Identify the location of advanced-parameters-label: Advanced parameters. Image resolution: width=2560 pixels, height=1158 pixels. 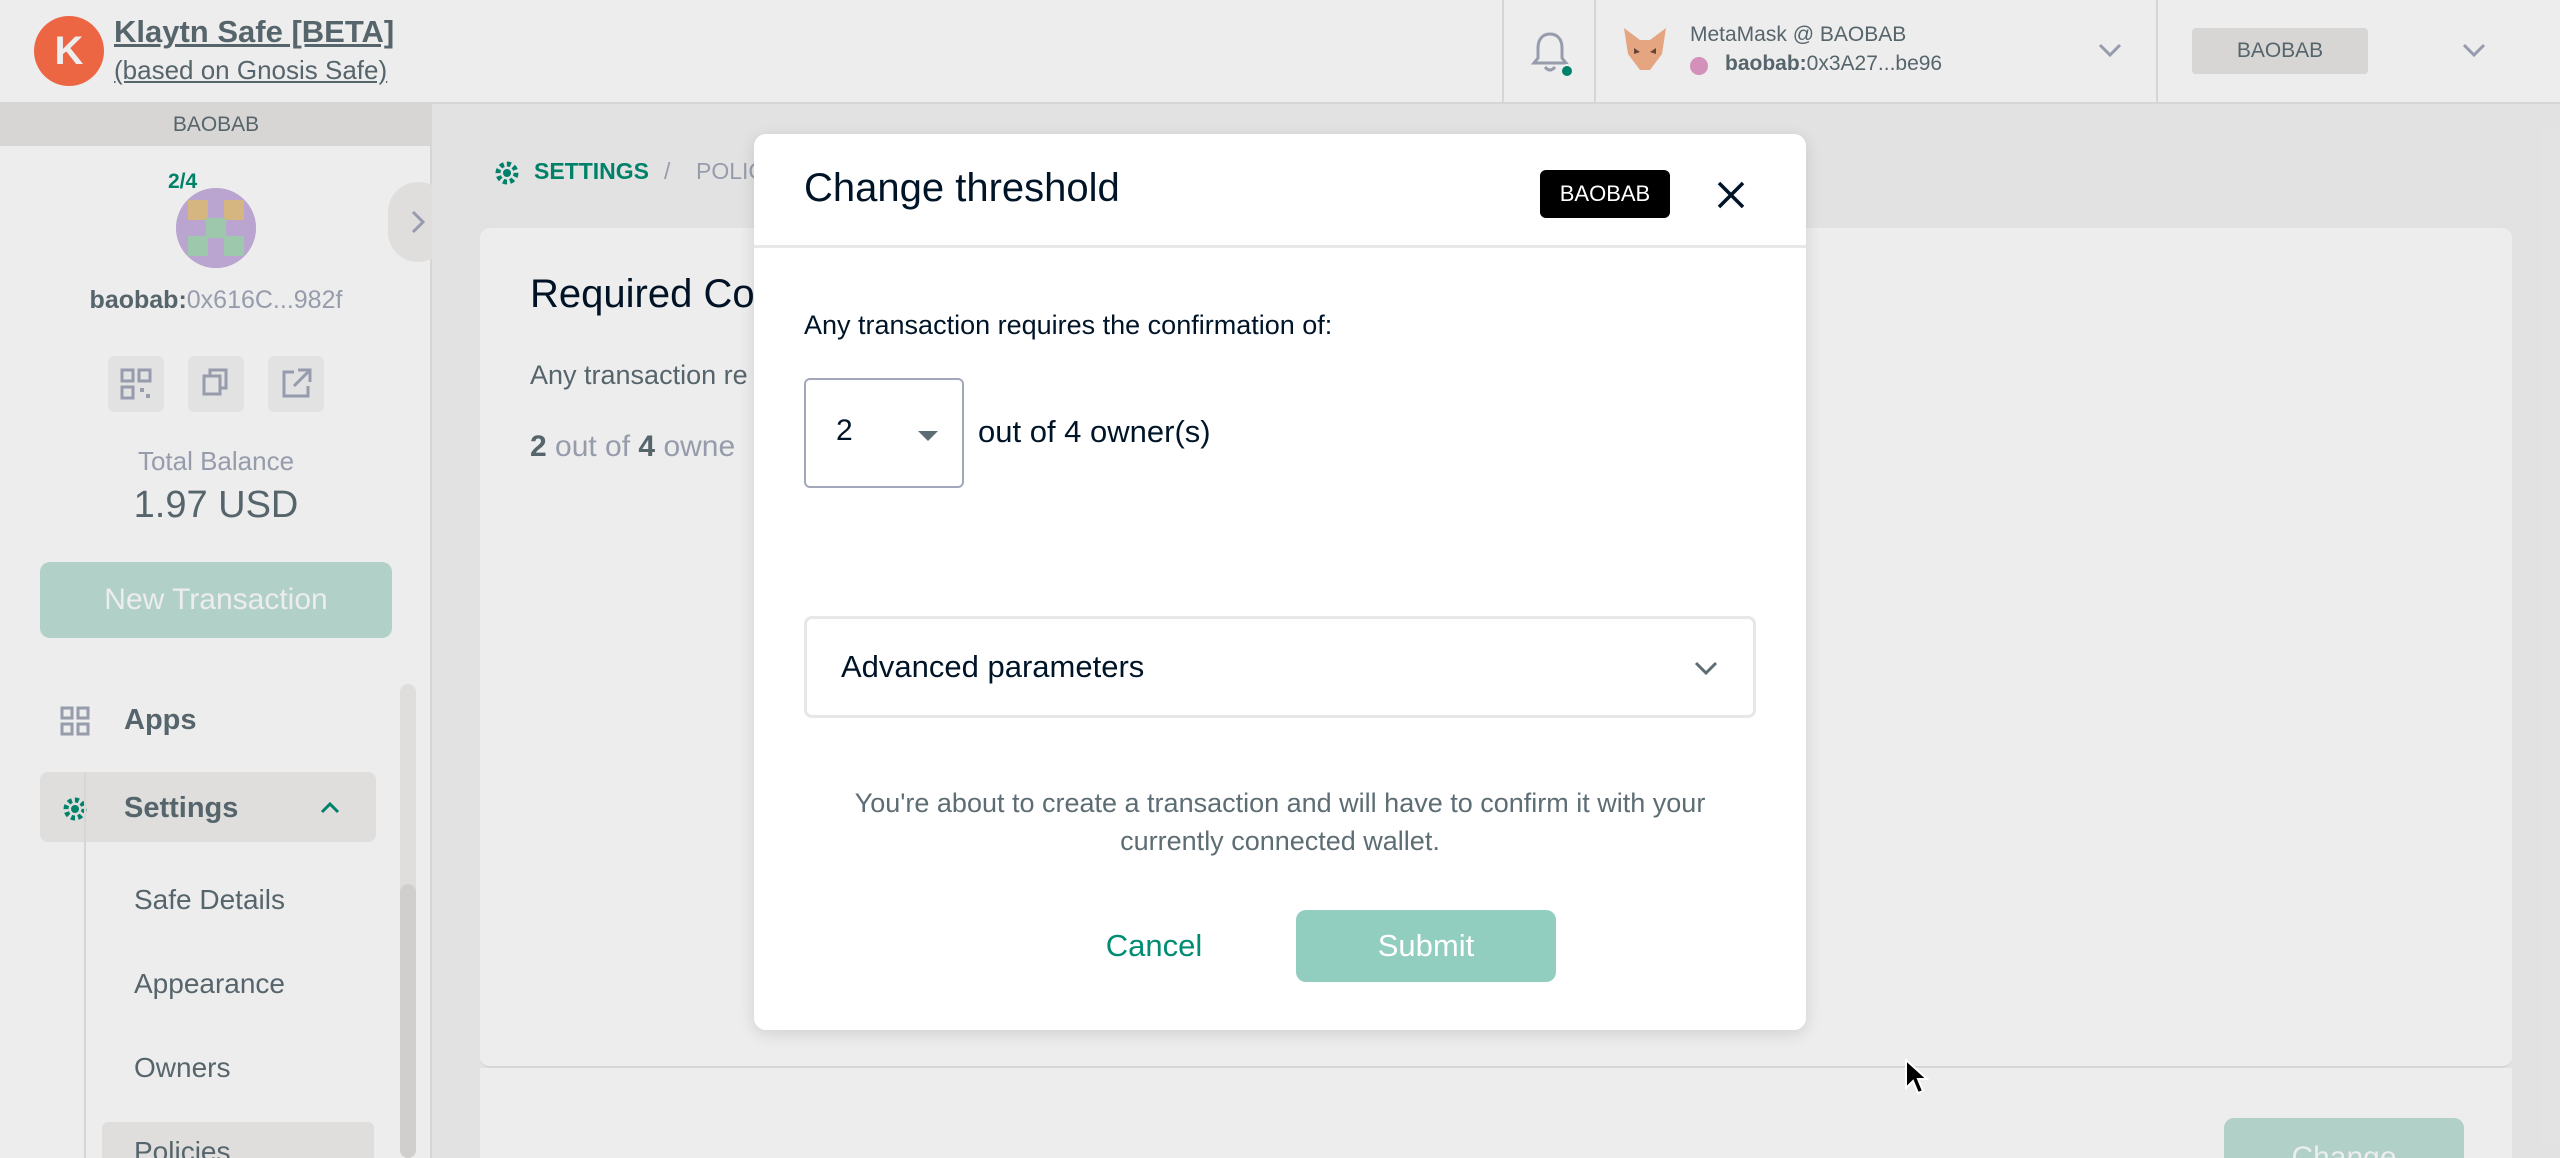
(993, 666).